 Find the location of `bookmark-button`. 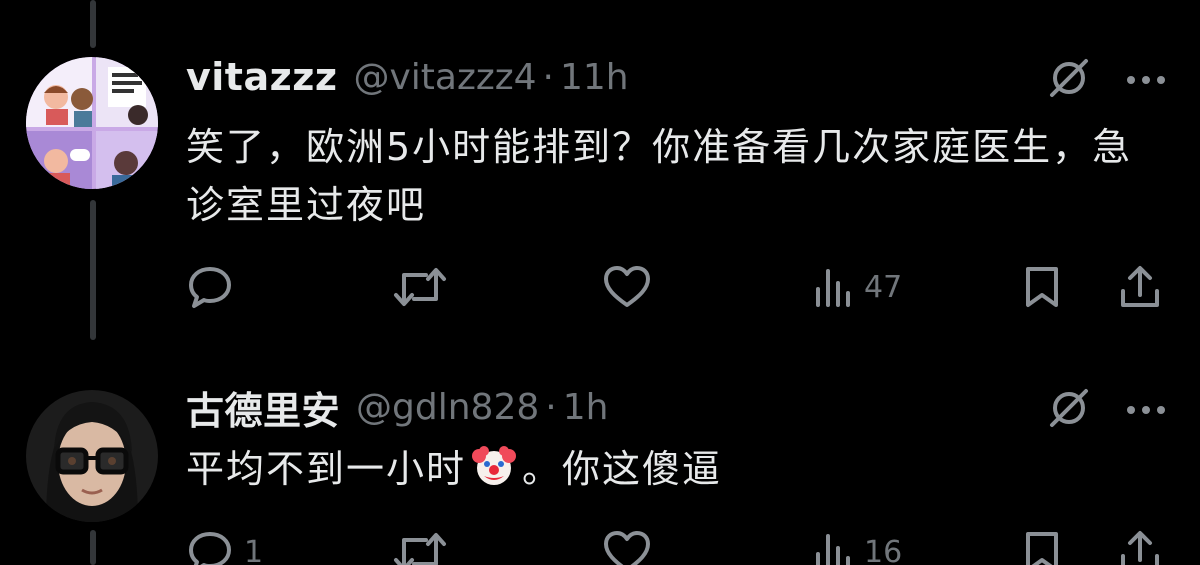

bookmark-button is located at coordinates (1042, 543).